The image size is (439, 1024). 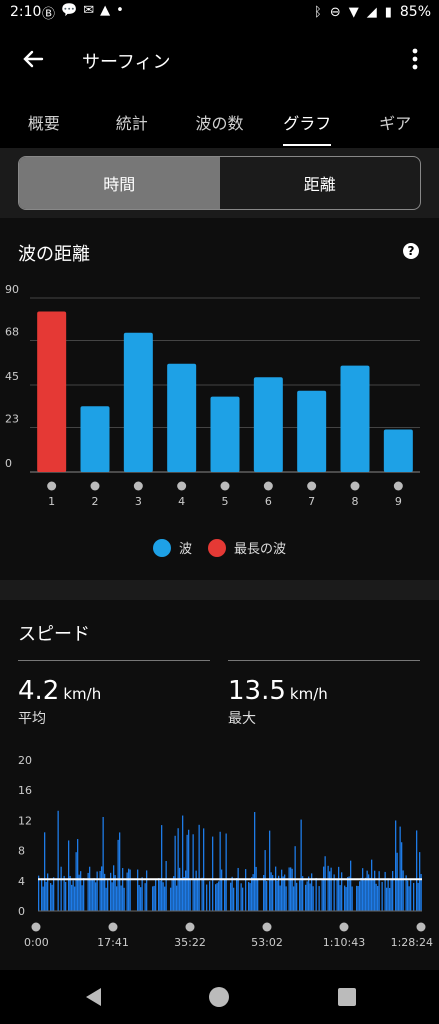 I want to click on warning-icon: ▲, so click(x=105, y=10).